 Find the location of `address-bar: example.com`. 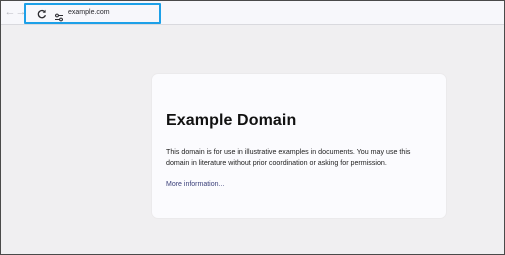

address-bar: example.com is located at coordinates (92, 13).